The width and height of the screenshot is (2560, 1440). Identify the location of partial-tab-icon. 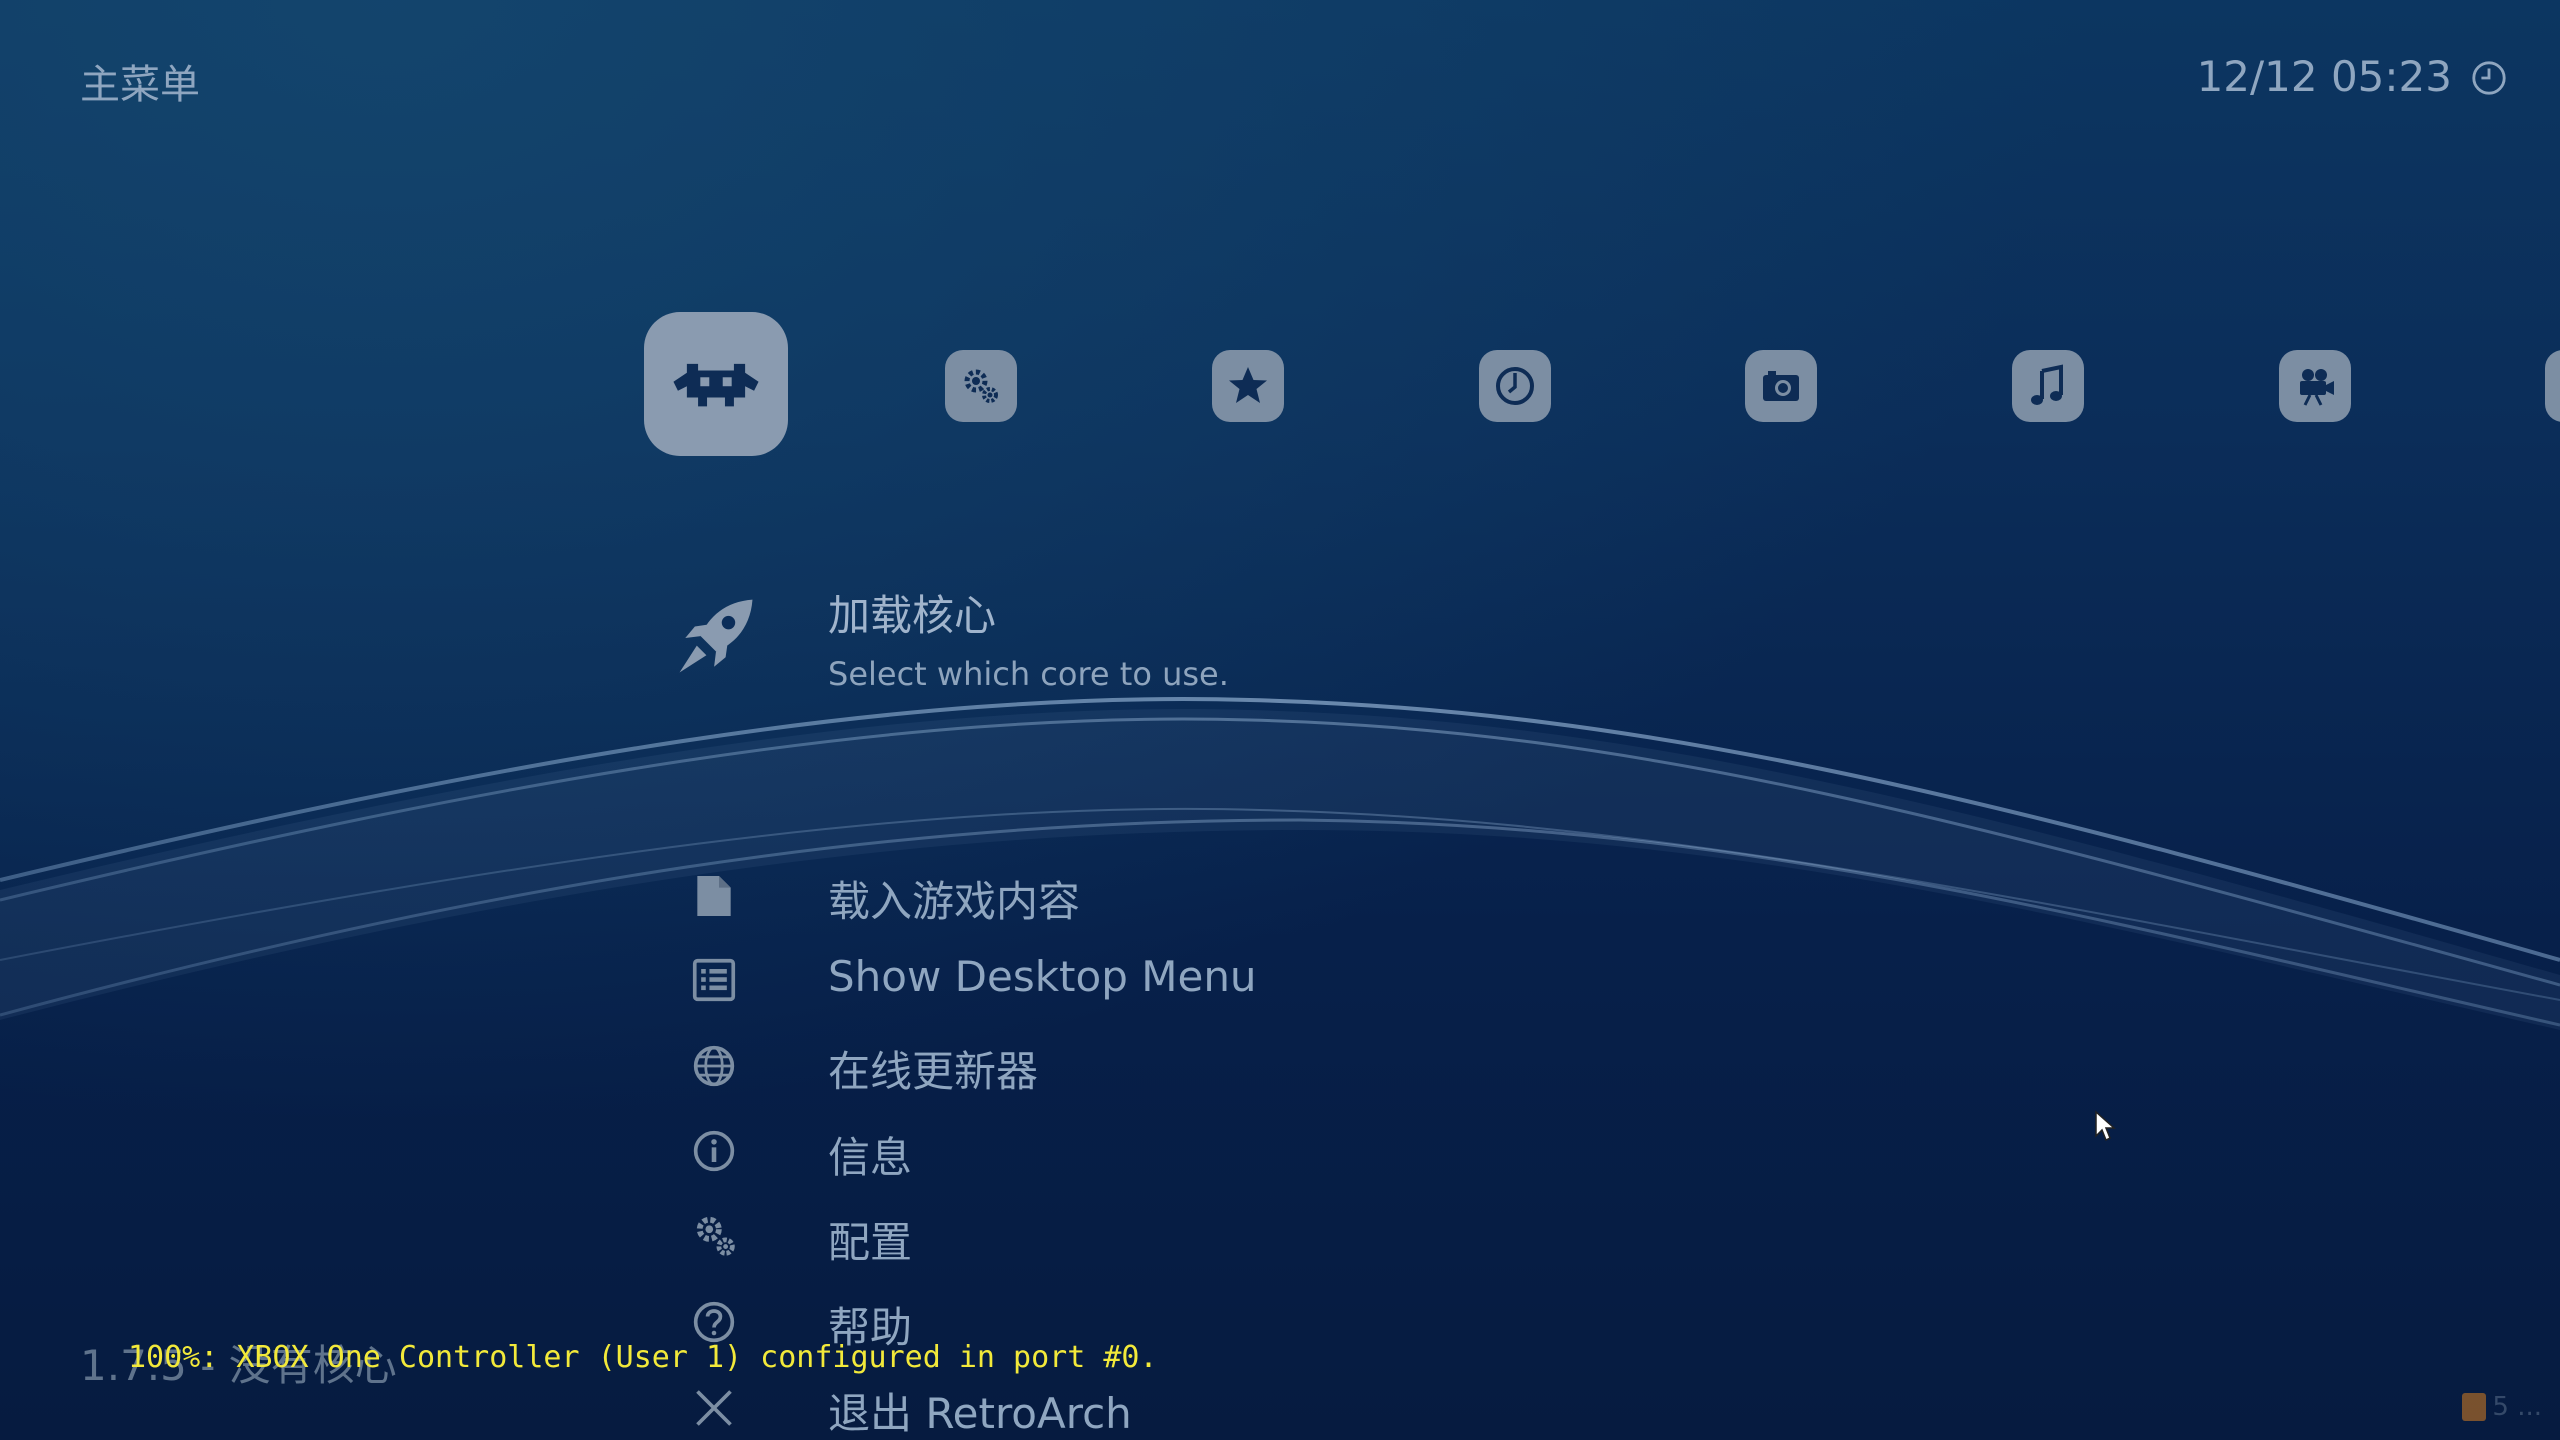
(2558, 386).